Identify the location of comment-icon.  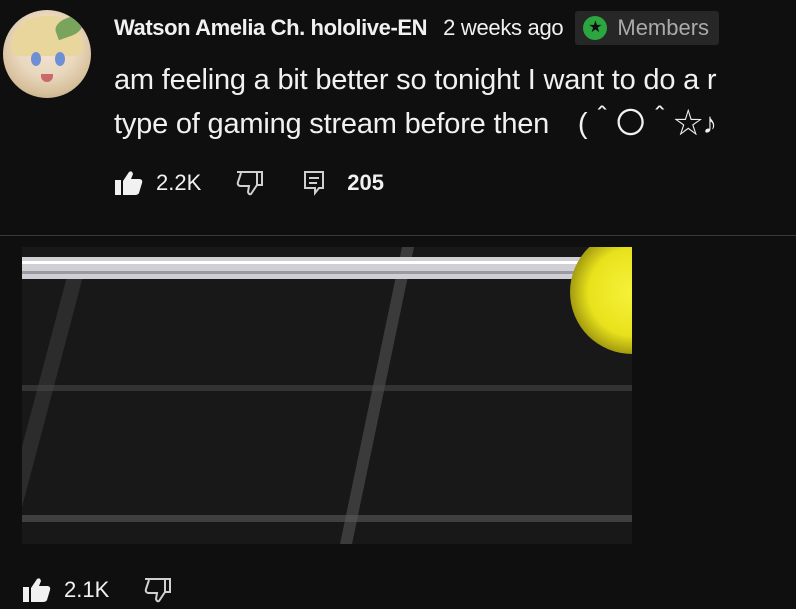
(315, 183).